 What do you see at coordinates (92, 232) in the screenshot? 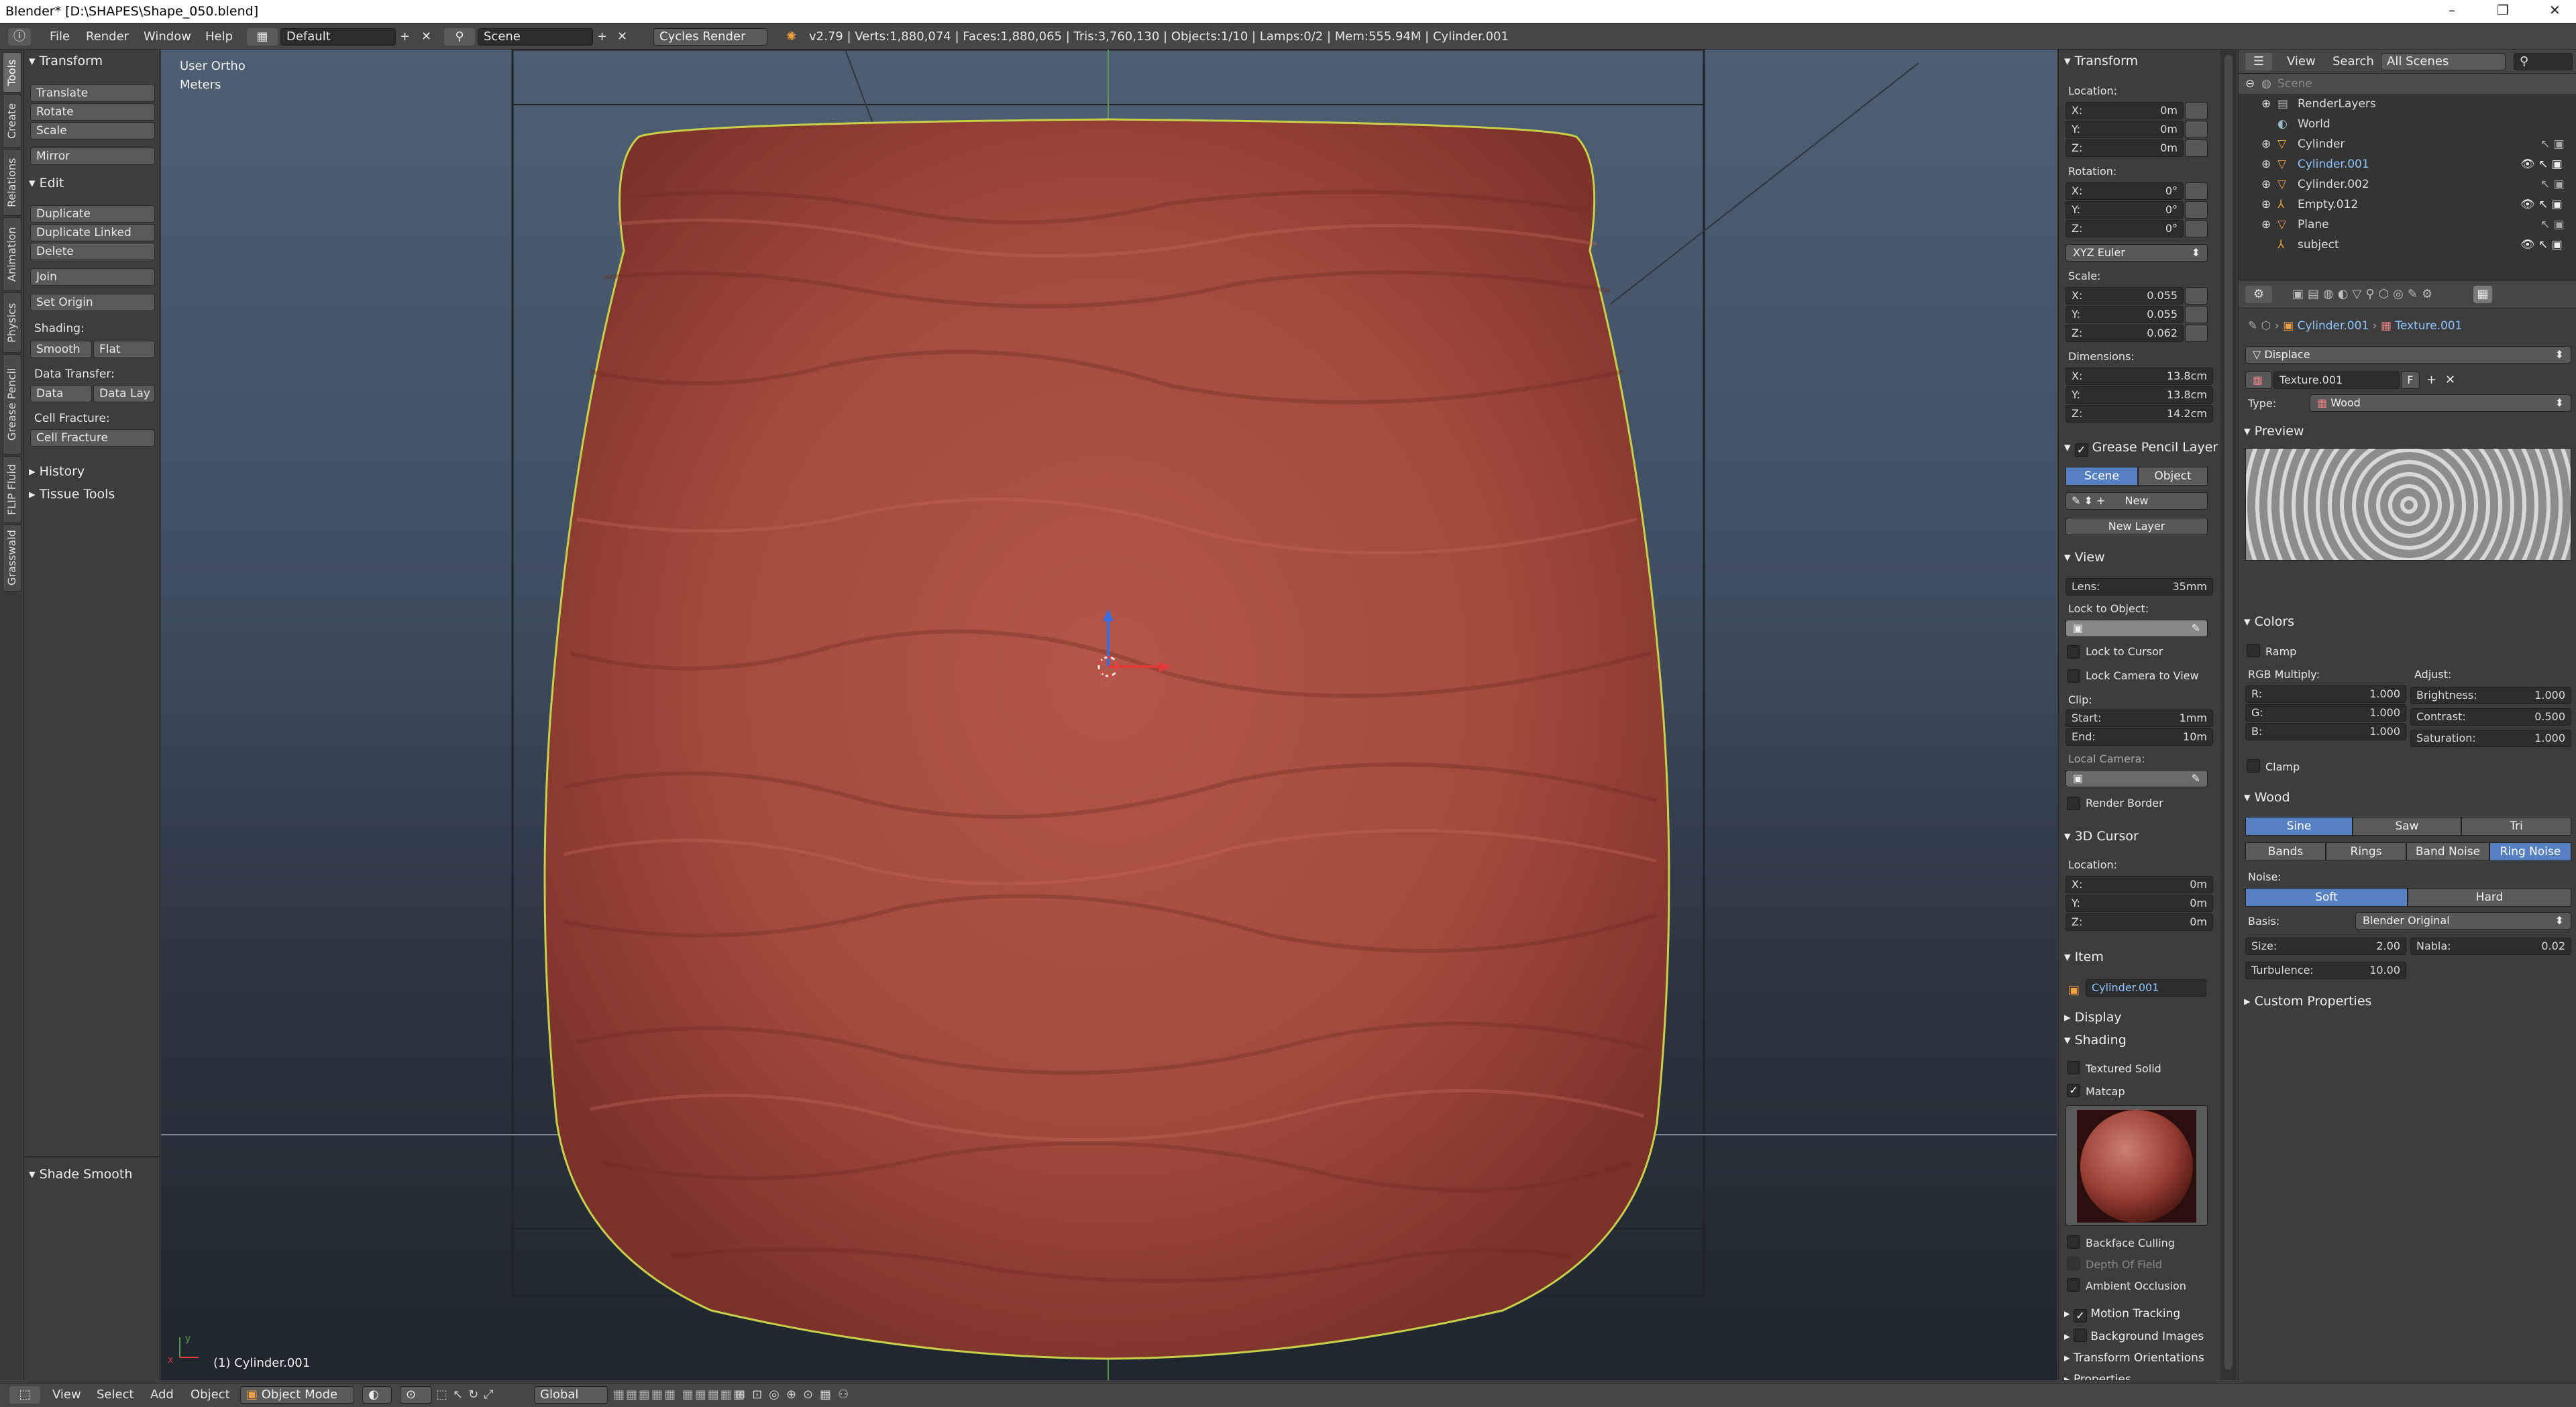
I see `duplicate-linked-button: Duplicate Linked` at bounding box center [92, 232].